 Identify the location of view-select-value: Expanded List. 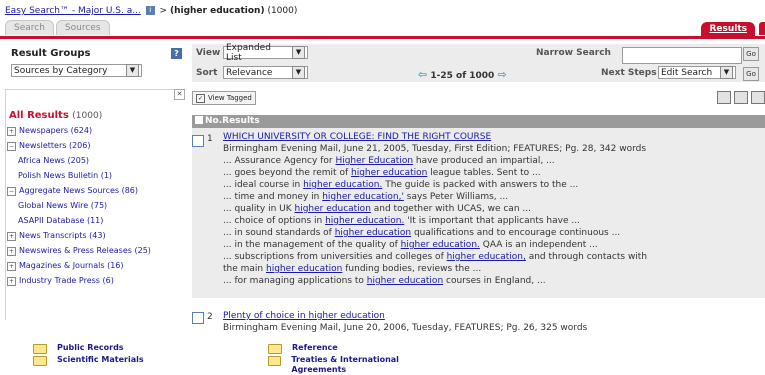
(248, 52).